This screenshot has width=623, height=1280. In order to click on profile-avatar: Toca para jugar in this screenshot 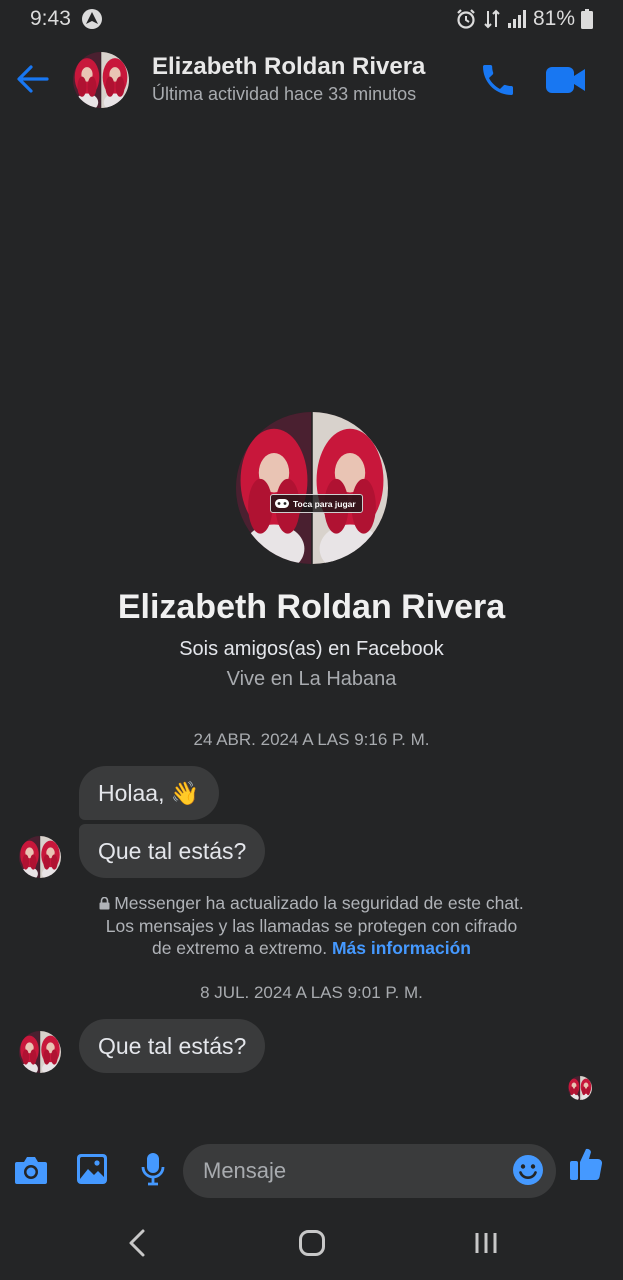, I will do `click(312, 488)`.